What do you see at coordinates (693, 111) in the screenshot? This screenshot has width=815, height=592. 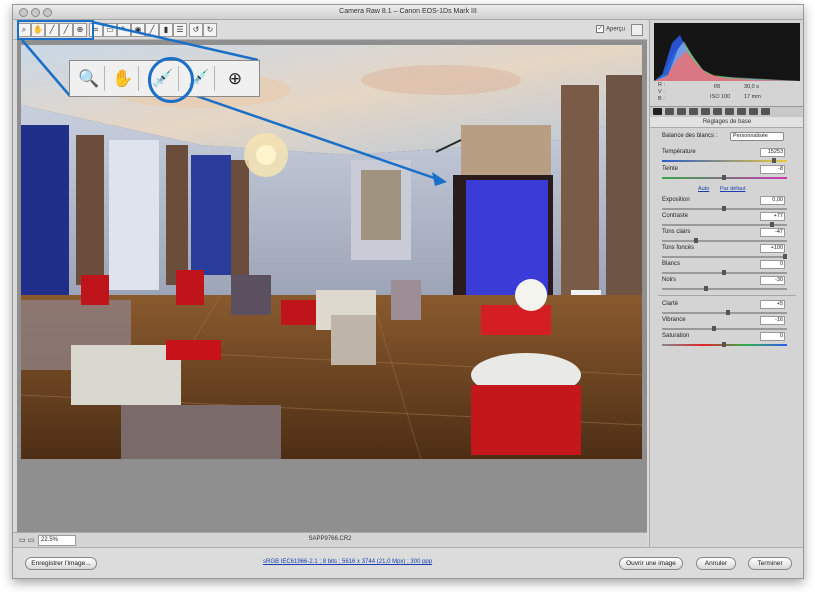 I see `tab-hsl` at bounding box center [693, 111].